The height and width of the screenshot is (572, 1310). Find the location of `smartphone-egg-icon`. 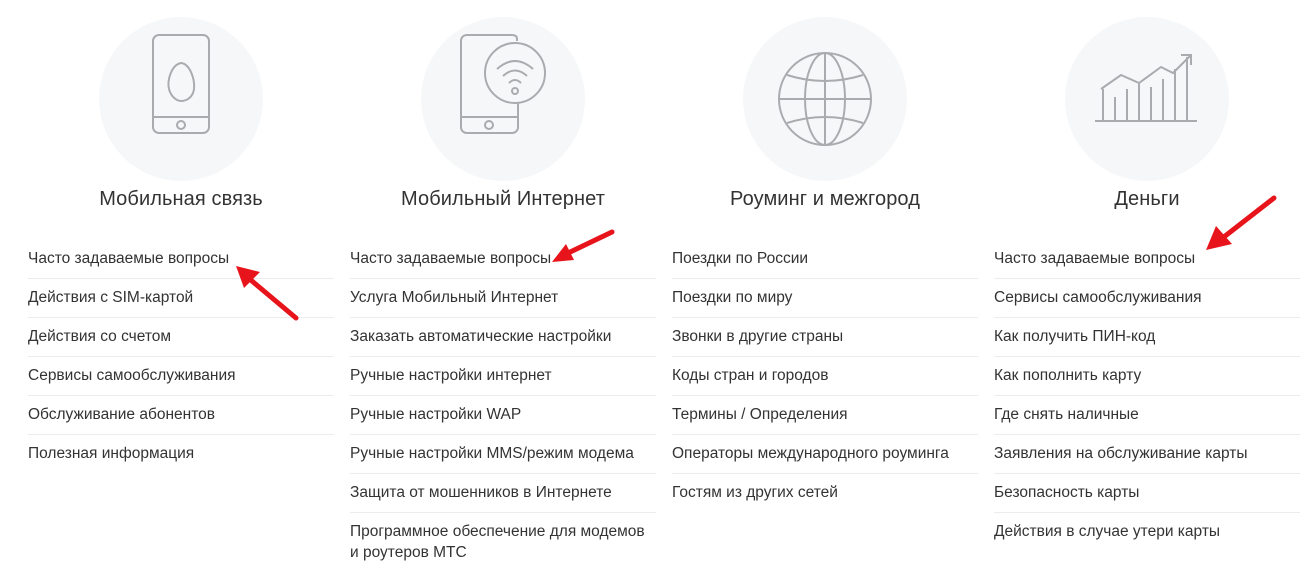

smartphone-egg-icon is located at coordinates (181, 99).